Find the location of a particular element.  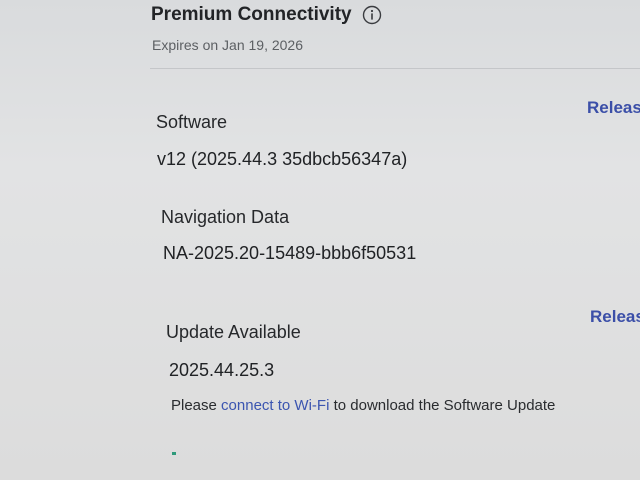

connectivity-header: Premium Connectivity is located at coordinates (266, 15).